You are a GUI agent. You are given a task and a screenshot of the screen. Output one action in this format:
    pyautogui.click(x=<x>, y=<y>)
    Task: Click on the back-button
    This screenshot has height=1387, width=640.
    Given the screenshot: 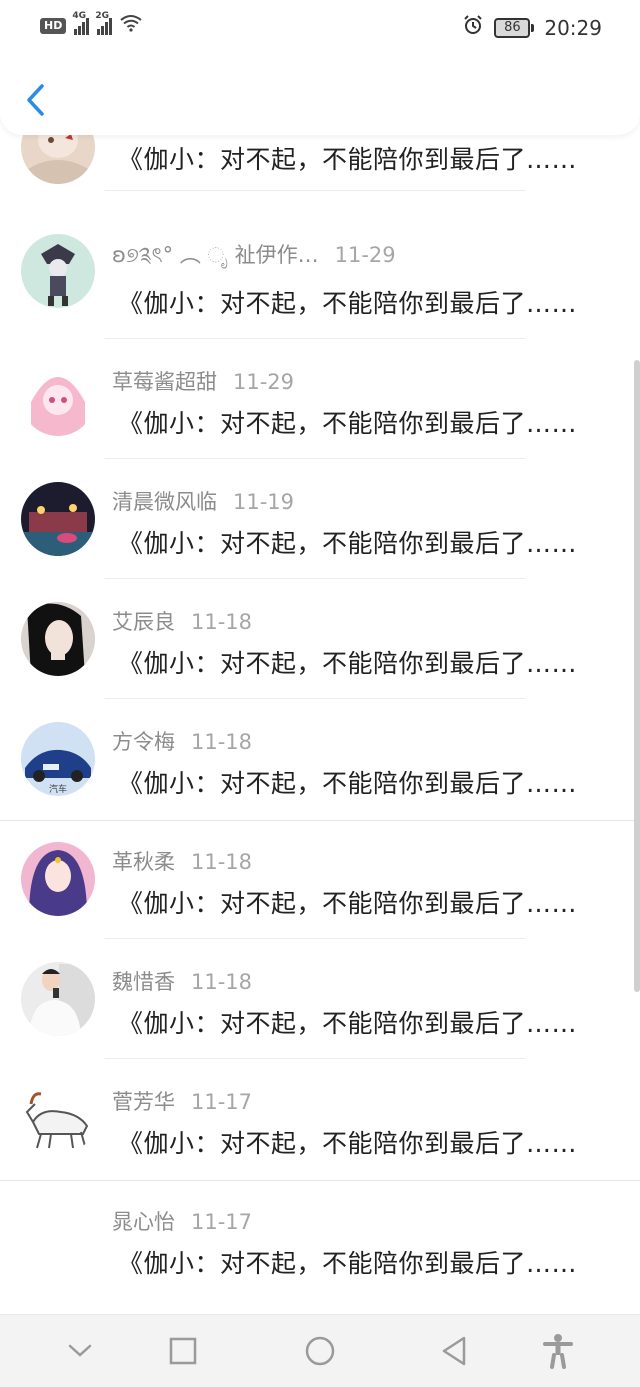 What is the action you would take?
    pyautogui.click(x=35, y=100)
    